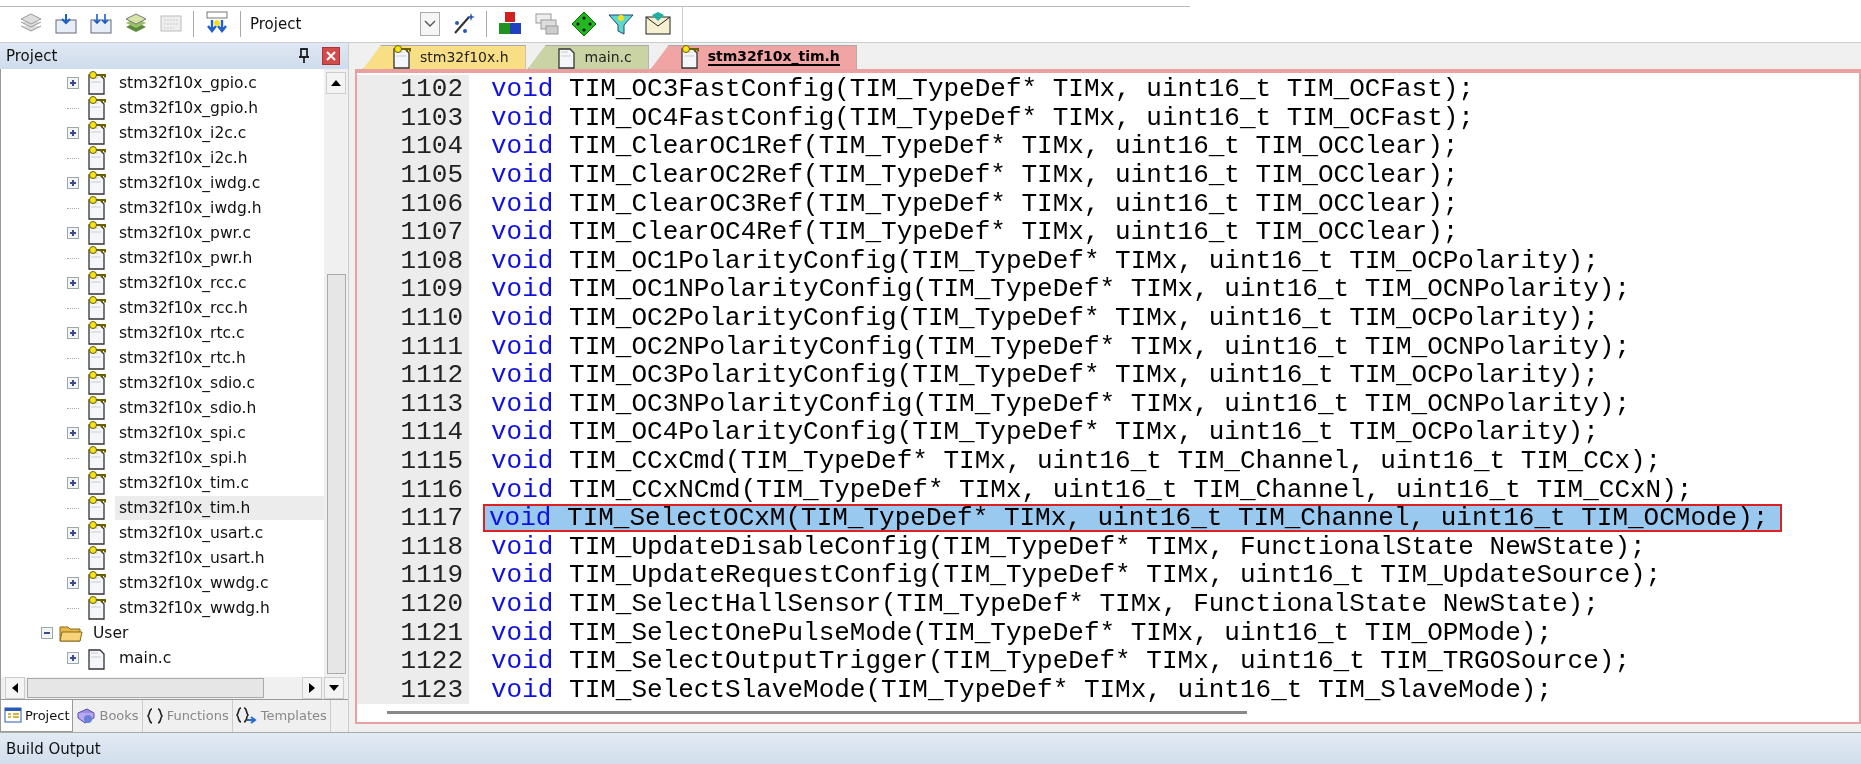 This screenshot has width=1861, height=764. Describe the element at coordinates (413, 461) in the screenshot. I see `line-number: 1115` at that location.